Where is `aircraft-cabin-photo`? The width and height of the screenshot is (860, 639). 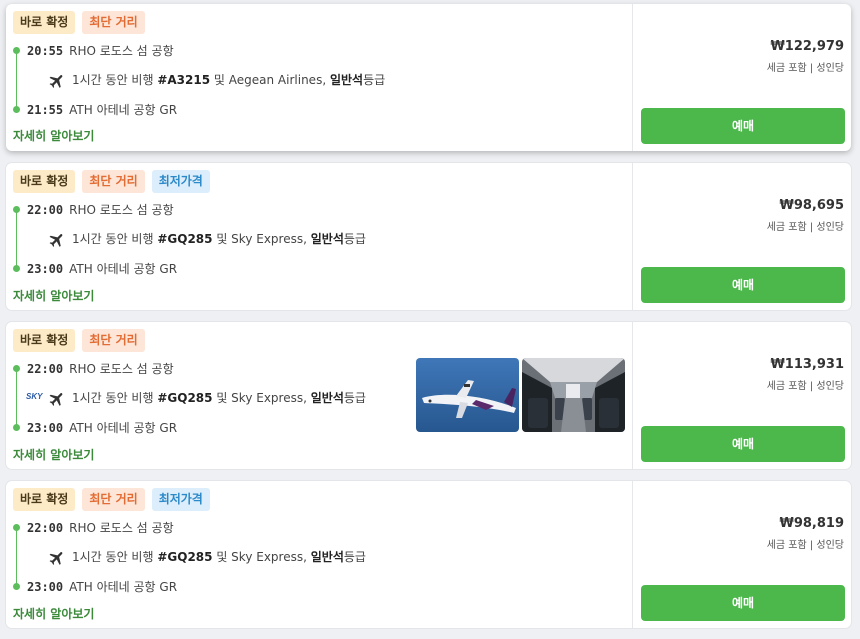 aircraft-cabin-photo is located at coordinates (573, 395).